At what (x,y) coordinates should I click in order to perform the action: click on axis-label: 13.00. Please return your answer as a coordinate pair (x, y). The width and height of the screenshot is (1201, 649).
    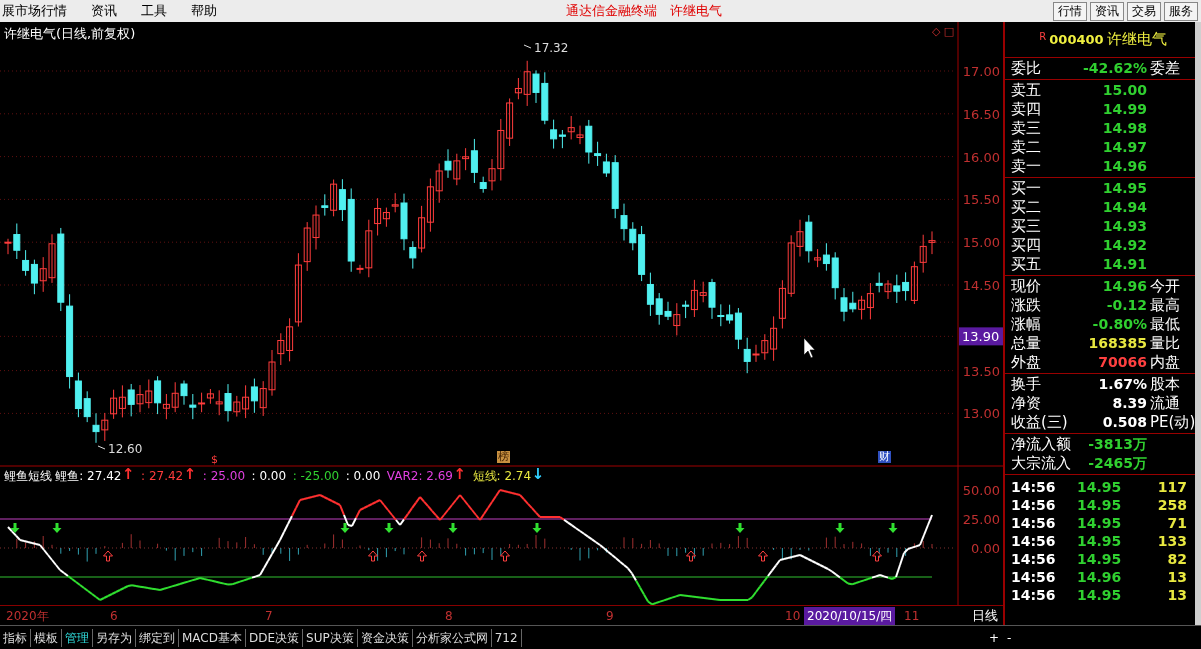
    Looking at the image, I should click on (981, 414).